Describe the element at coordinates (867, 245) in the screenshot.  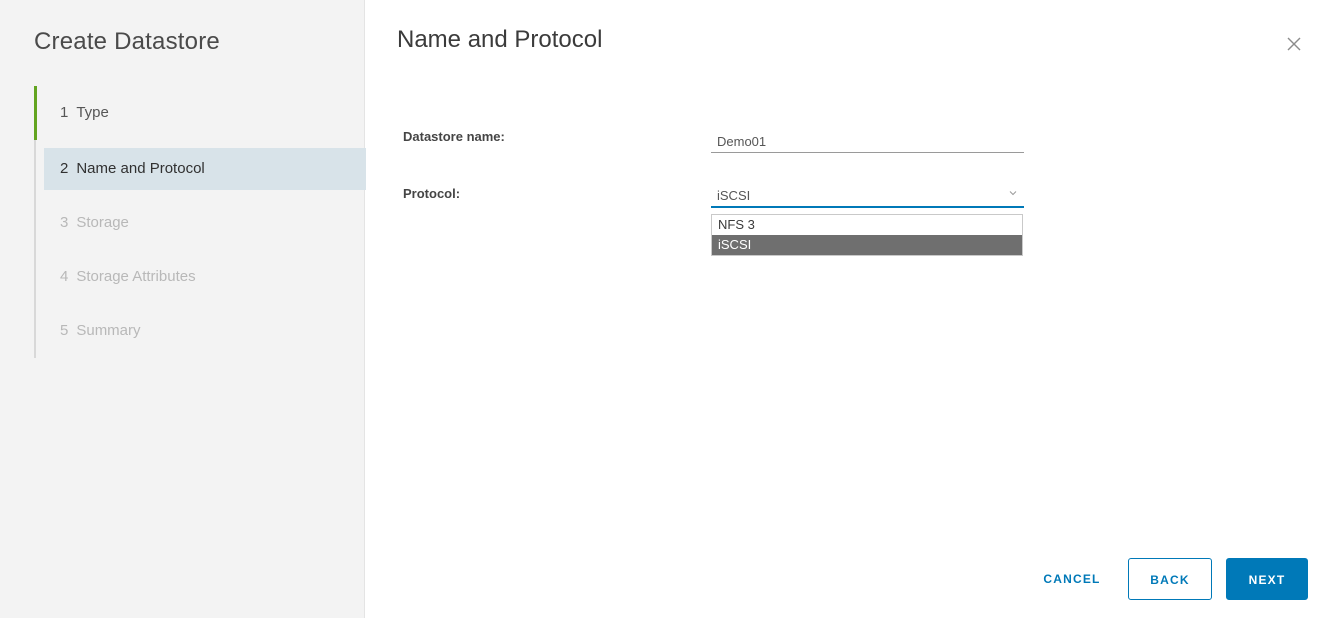
I see `protocol-option-iscsi: iSCSI` at that location.